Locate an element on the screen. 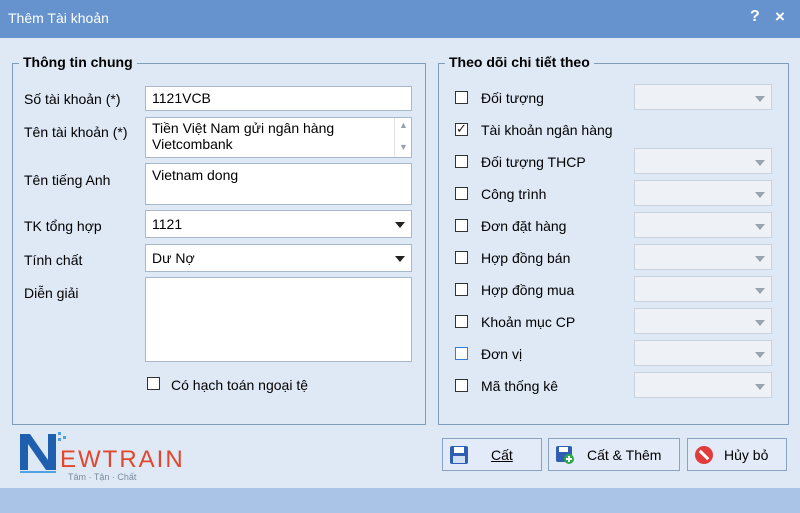  save-label: Cất is located at coordinates (502, 455).